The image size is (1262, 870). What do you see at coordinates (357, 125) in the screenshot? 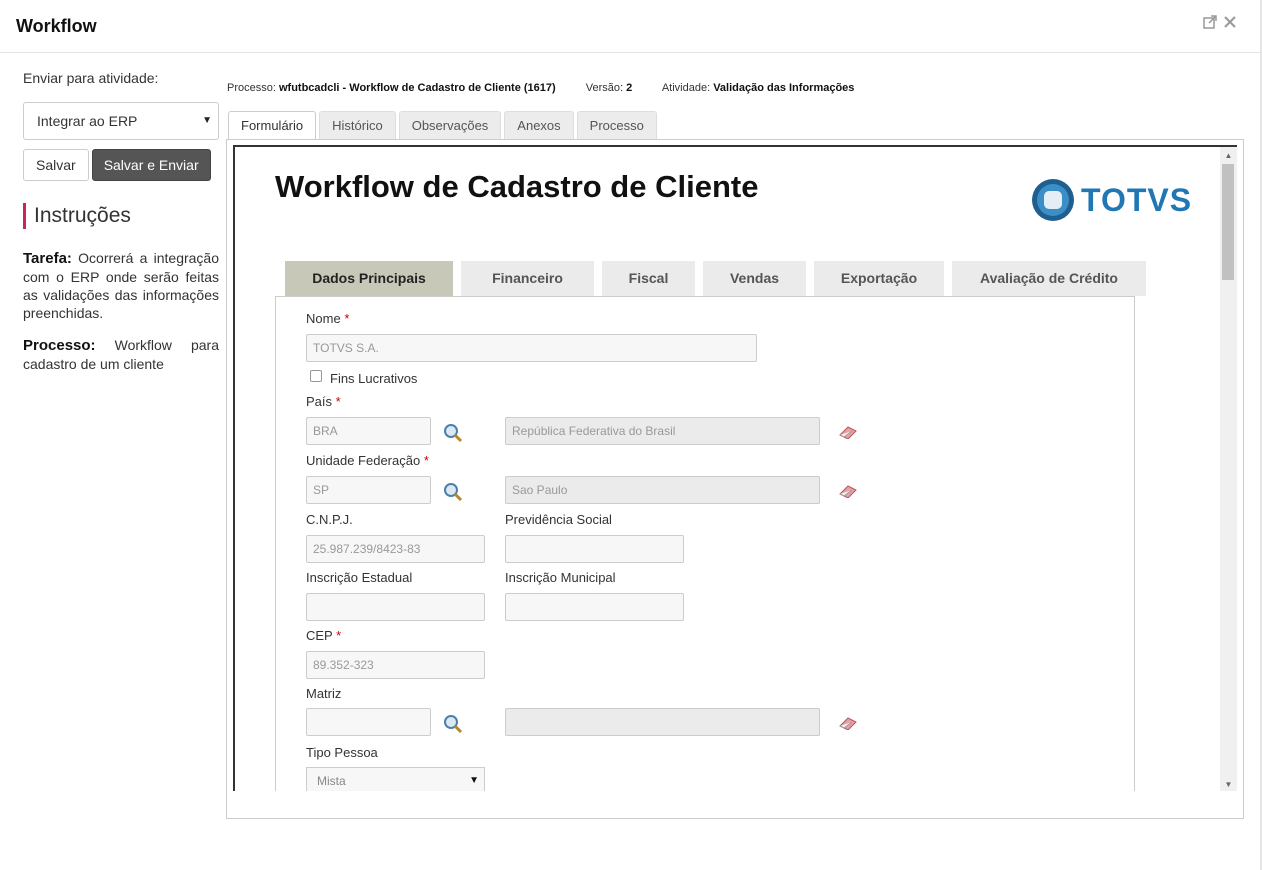
I see `tab-historico: Histórico` at bounding box center [357, 125].